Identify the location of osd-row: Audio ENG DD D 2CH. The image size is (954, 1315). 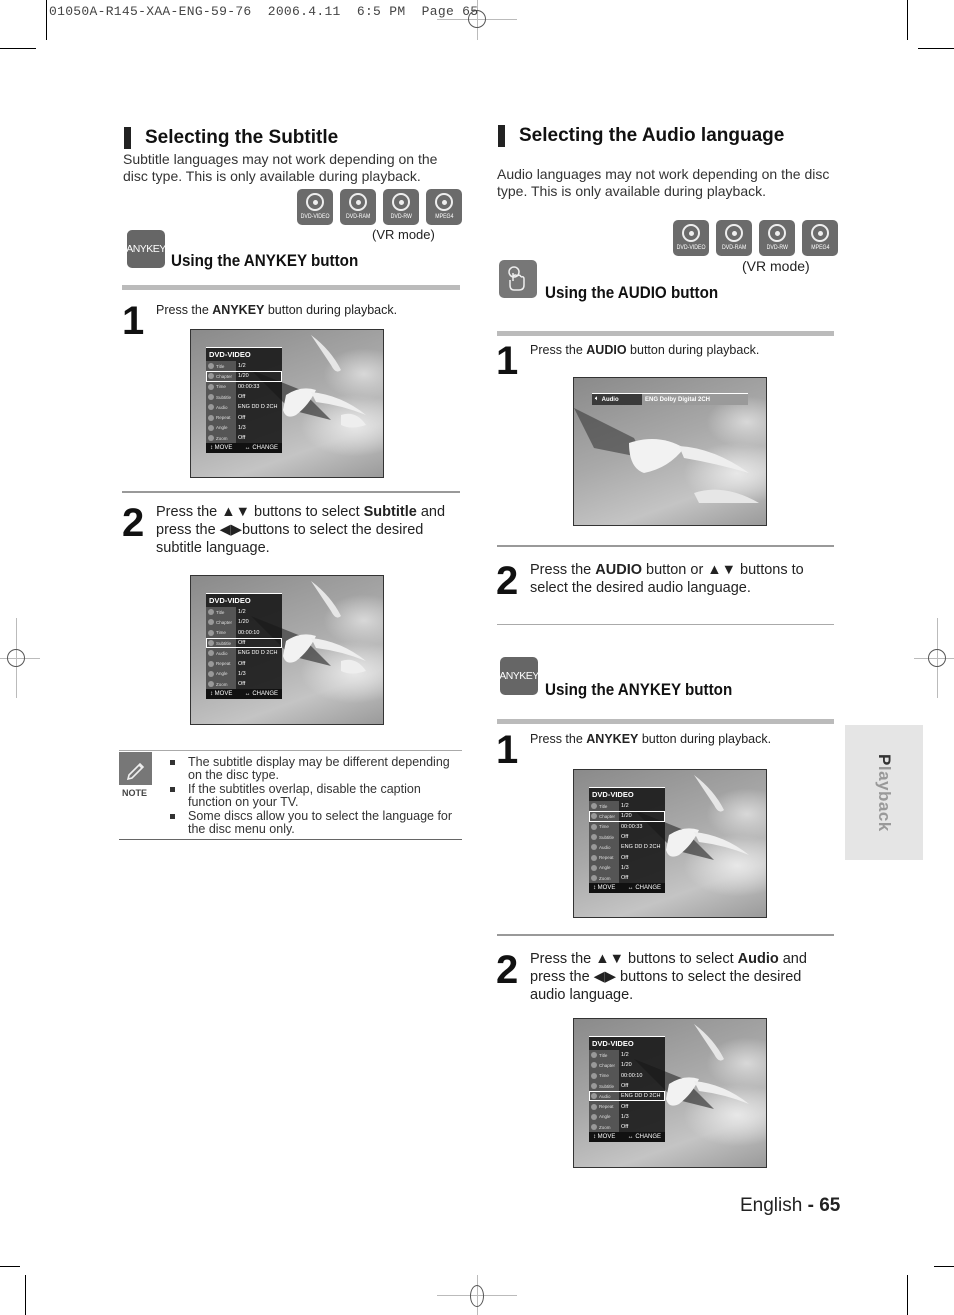
(627, 847).